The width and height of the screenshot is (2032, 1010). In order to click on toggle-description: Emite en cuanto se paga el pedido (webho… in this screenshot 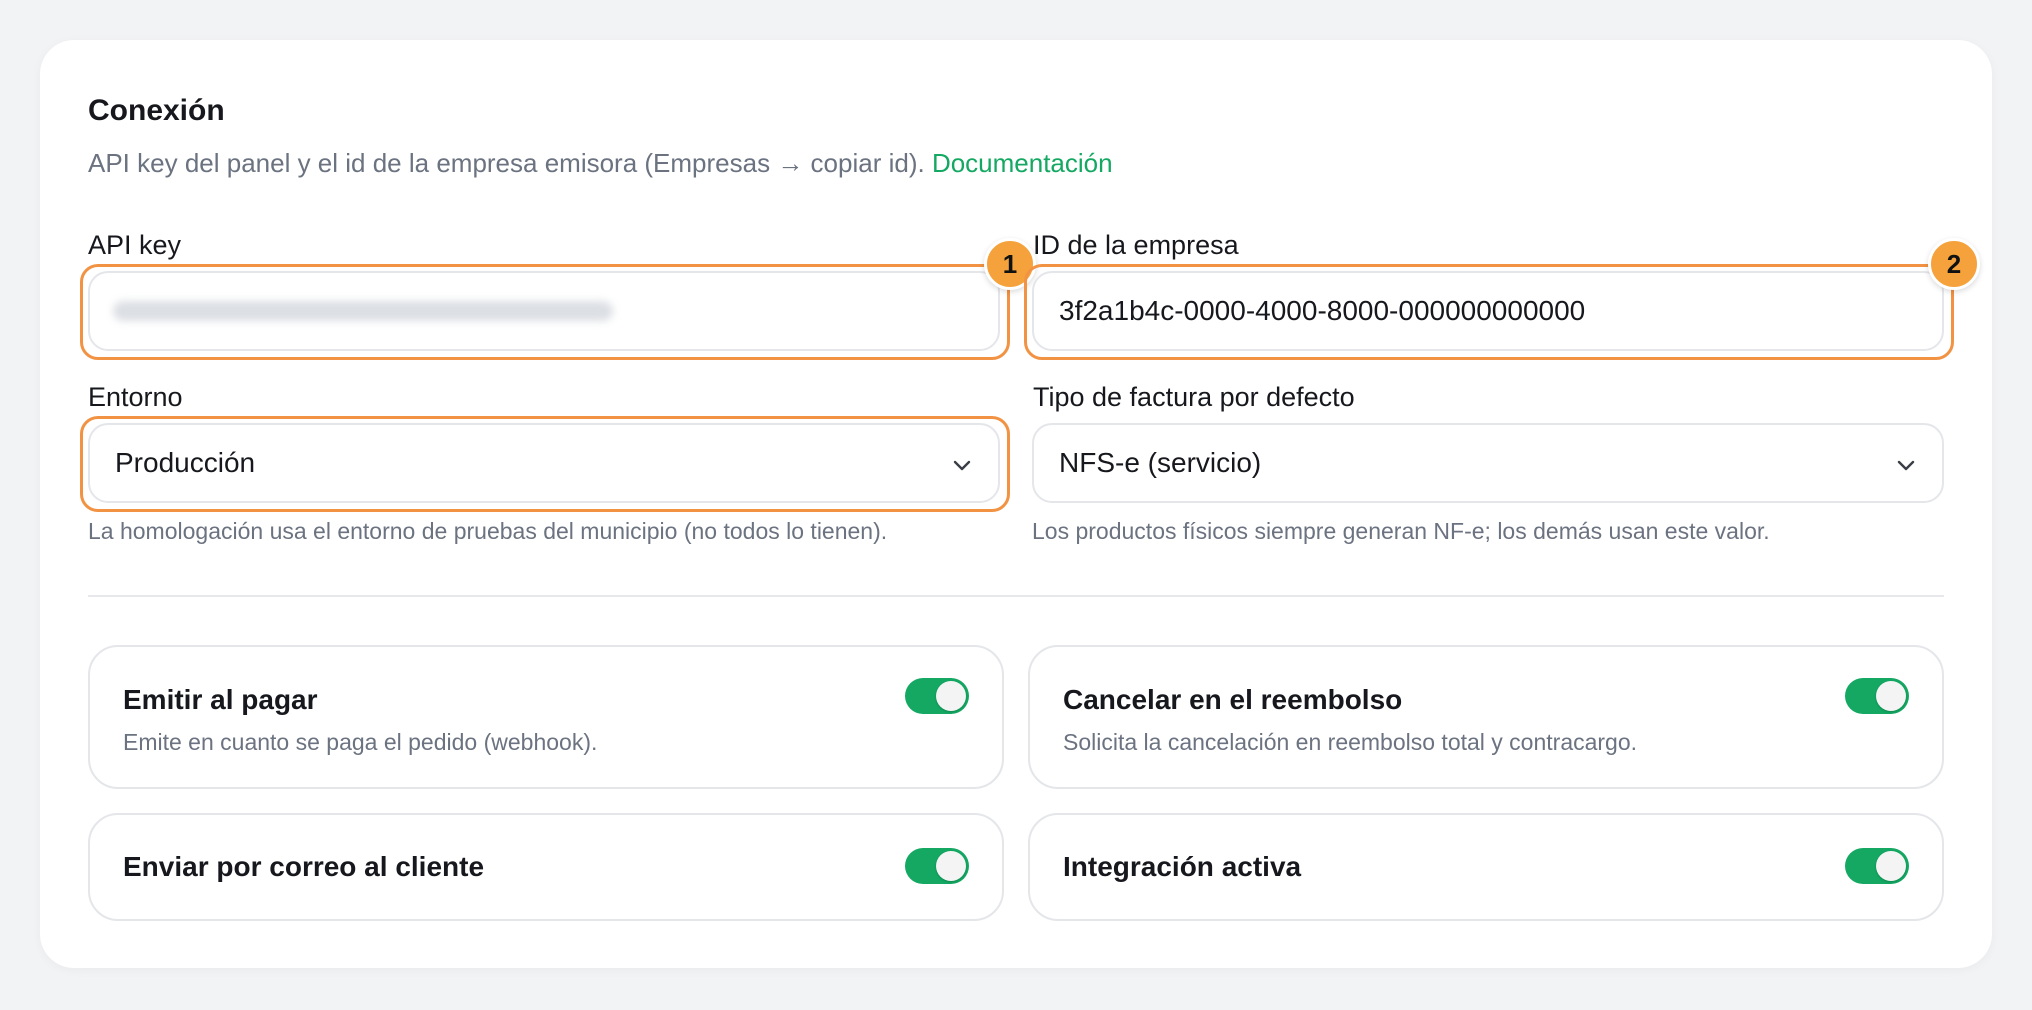, I will do `click(360, 742)`.